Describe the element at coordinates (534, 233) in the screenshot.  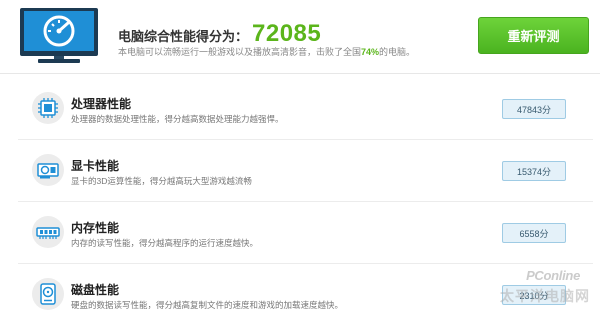
I see `memory-score: 6558分` at that location.